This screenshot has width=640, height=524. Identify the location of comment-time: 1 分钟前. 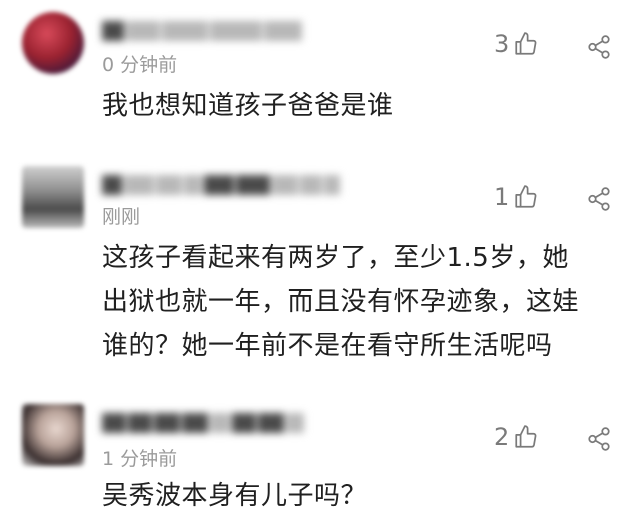
(140, 459).